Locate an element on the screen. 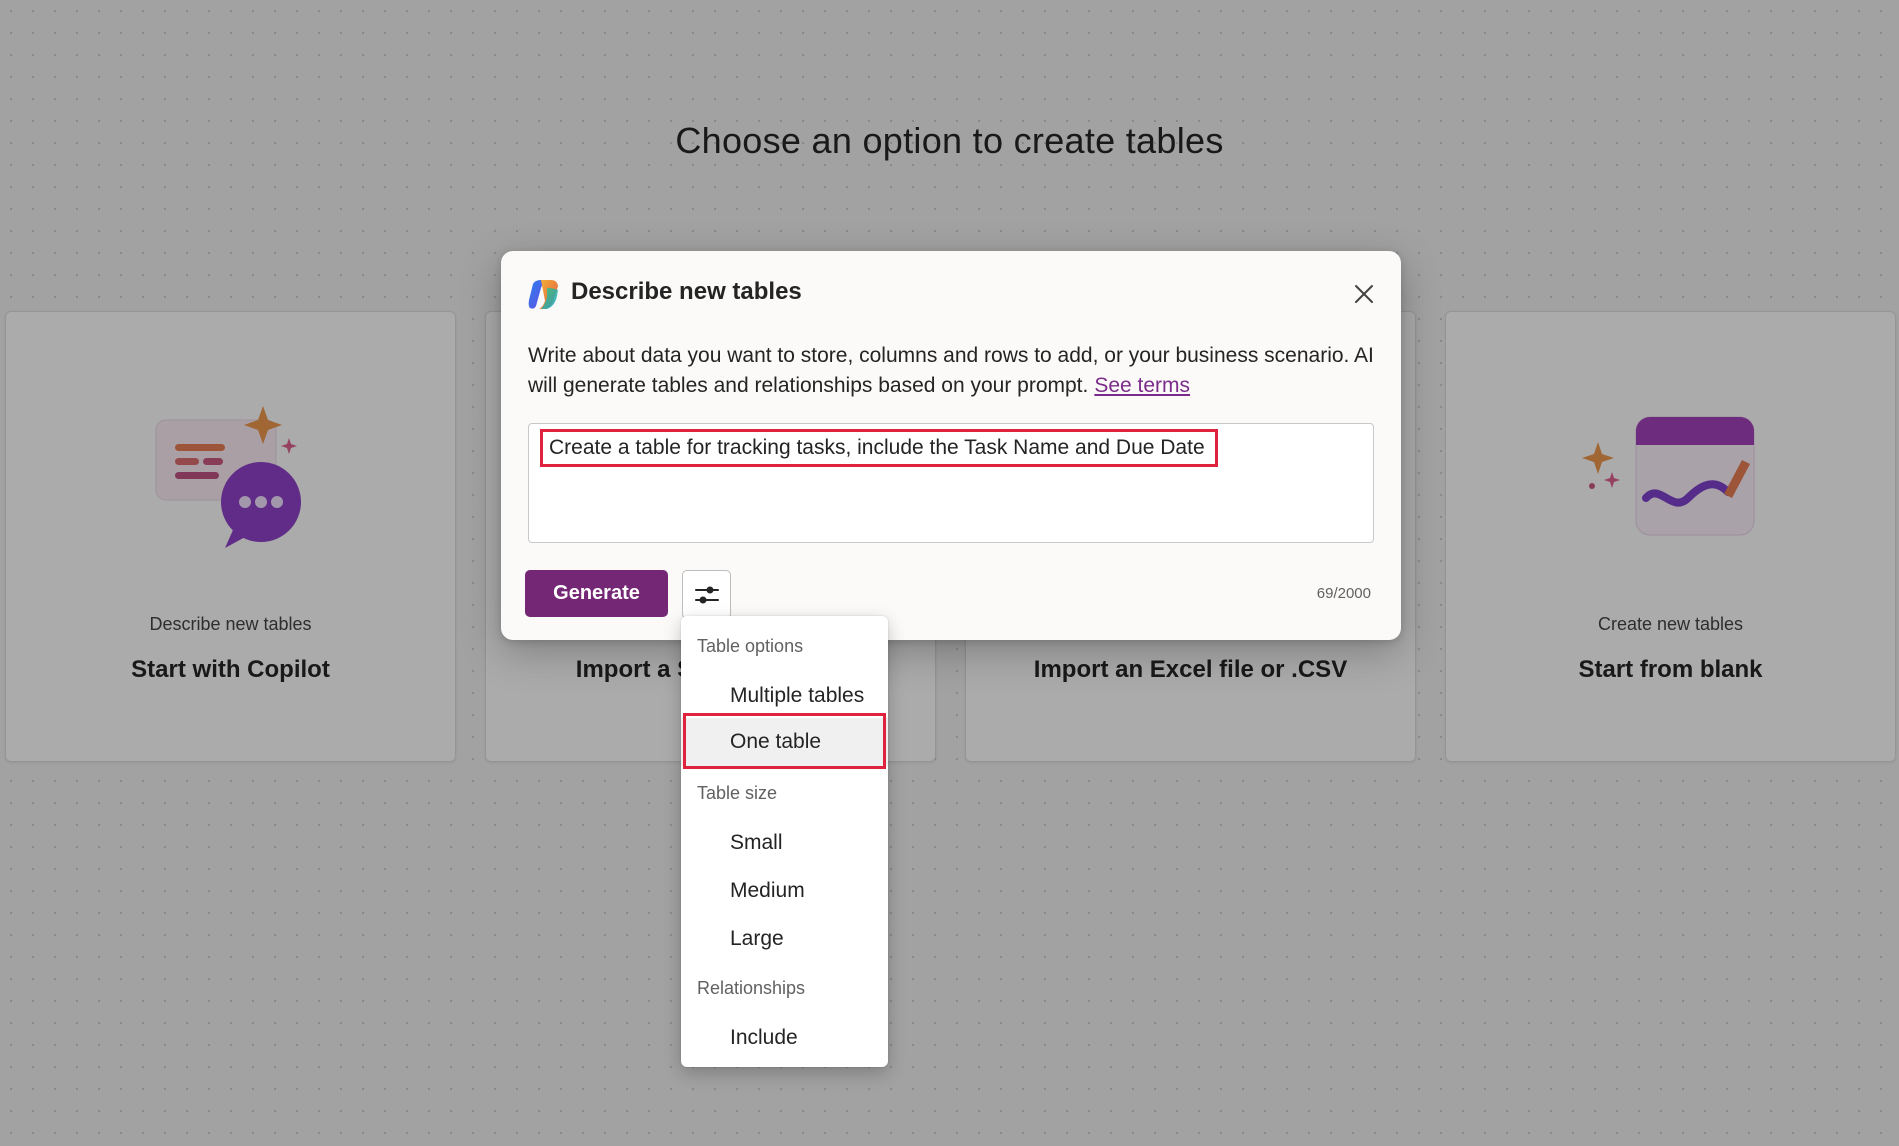  menu-header-relationships: Relationships is located at coordinates (751, 988).